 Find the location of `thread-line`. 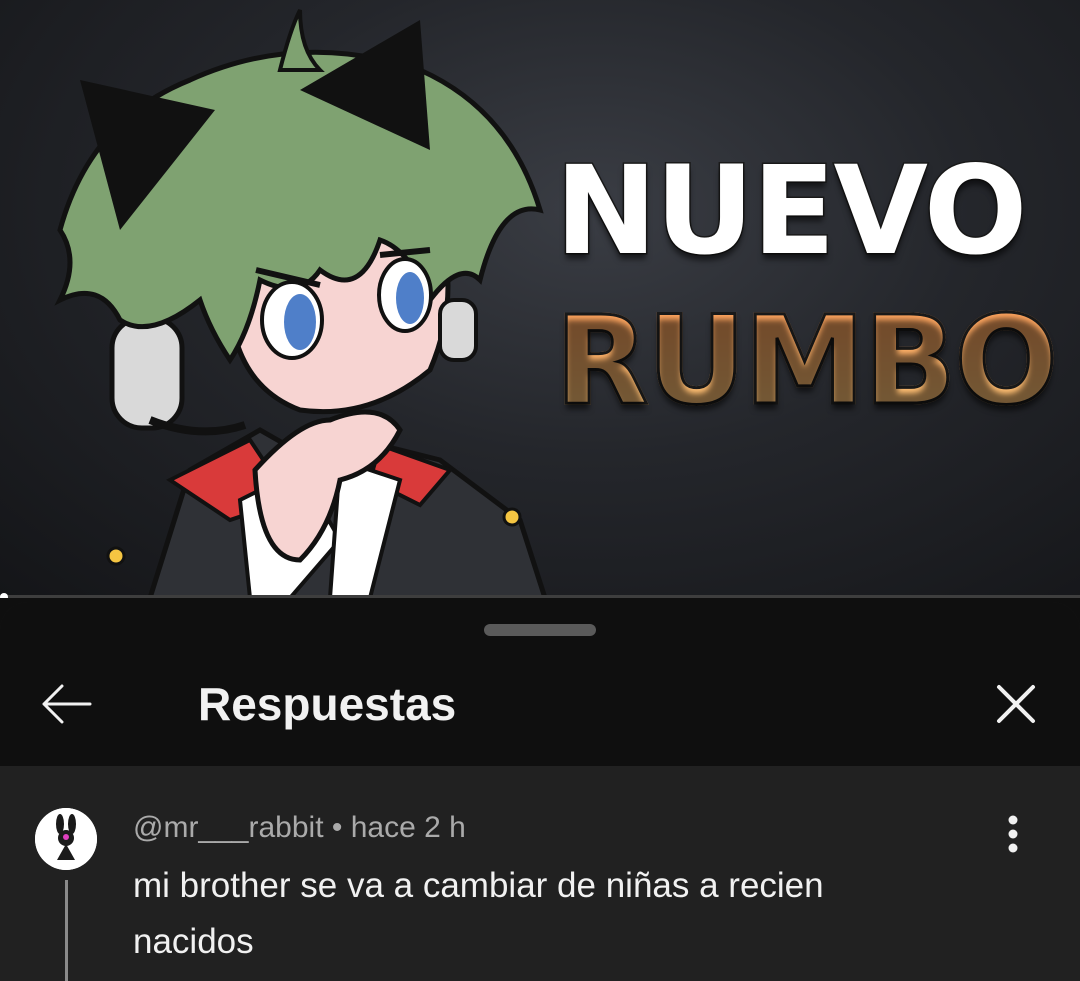

thread-line is located at coordinates (66, 930).